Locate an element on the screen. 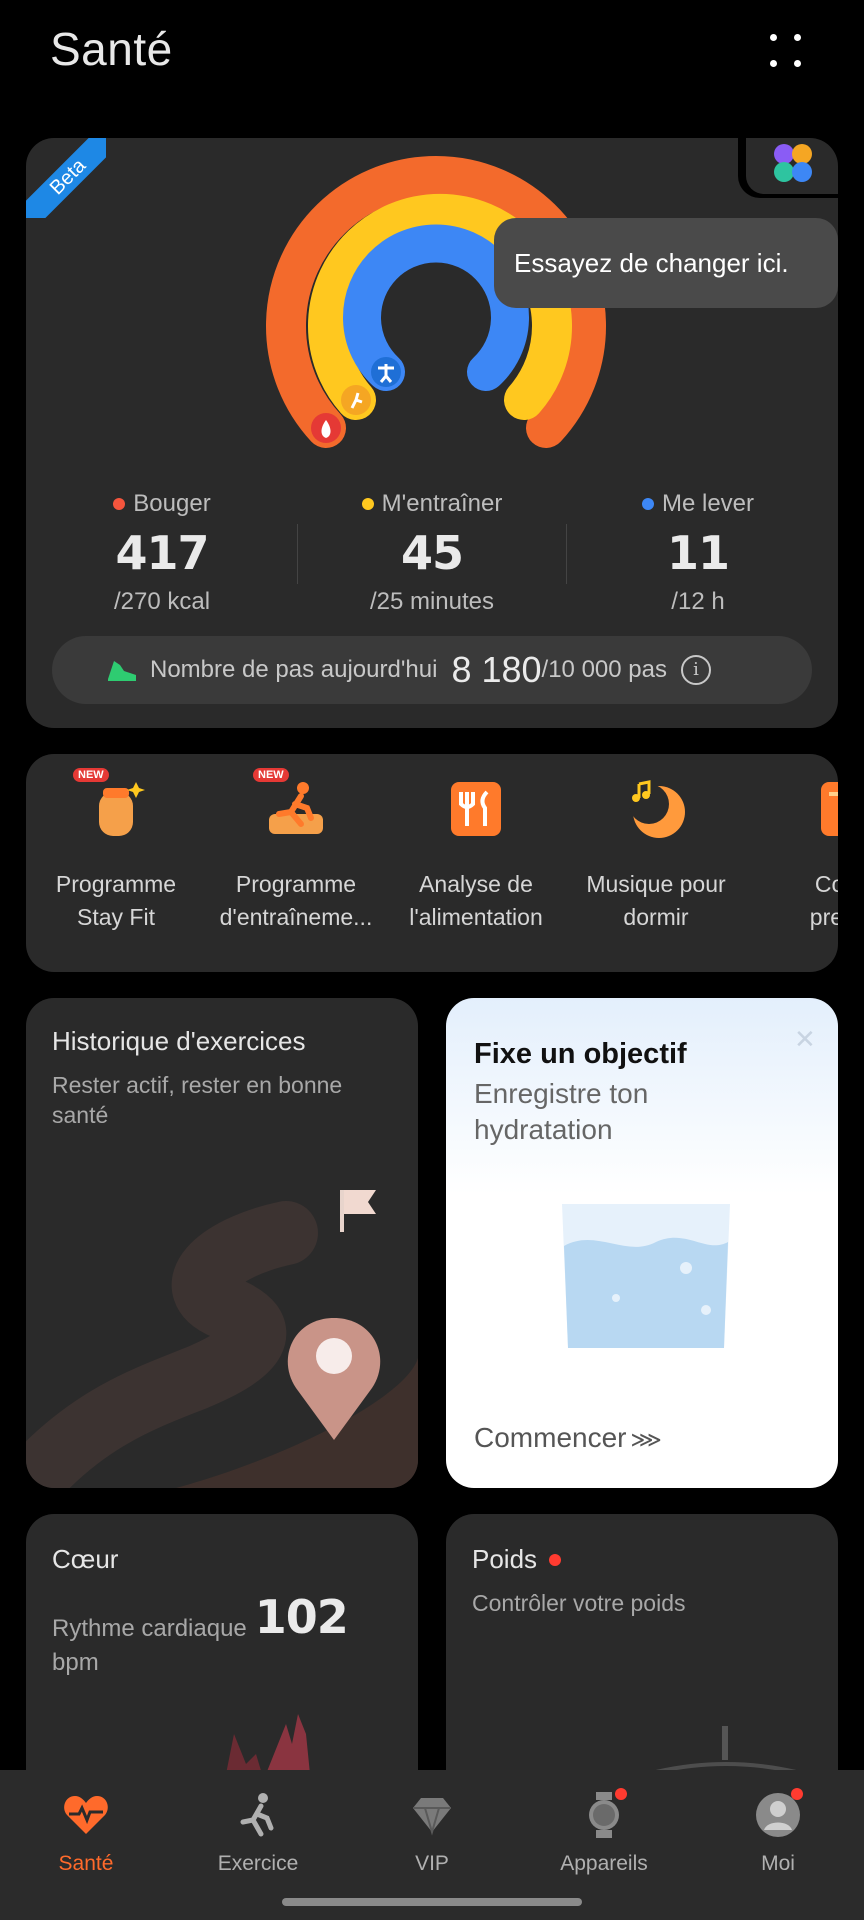  heart-pulse-icon is located at coordinates (86, 1815).